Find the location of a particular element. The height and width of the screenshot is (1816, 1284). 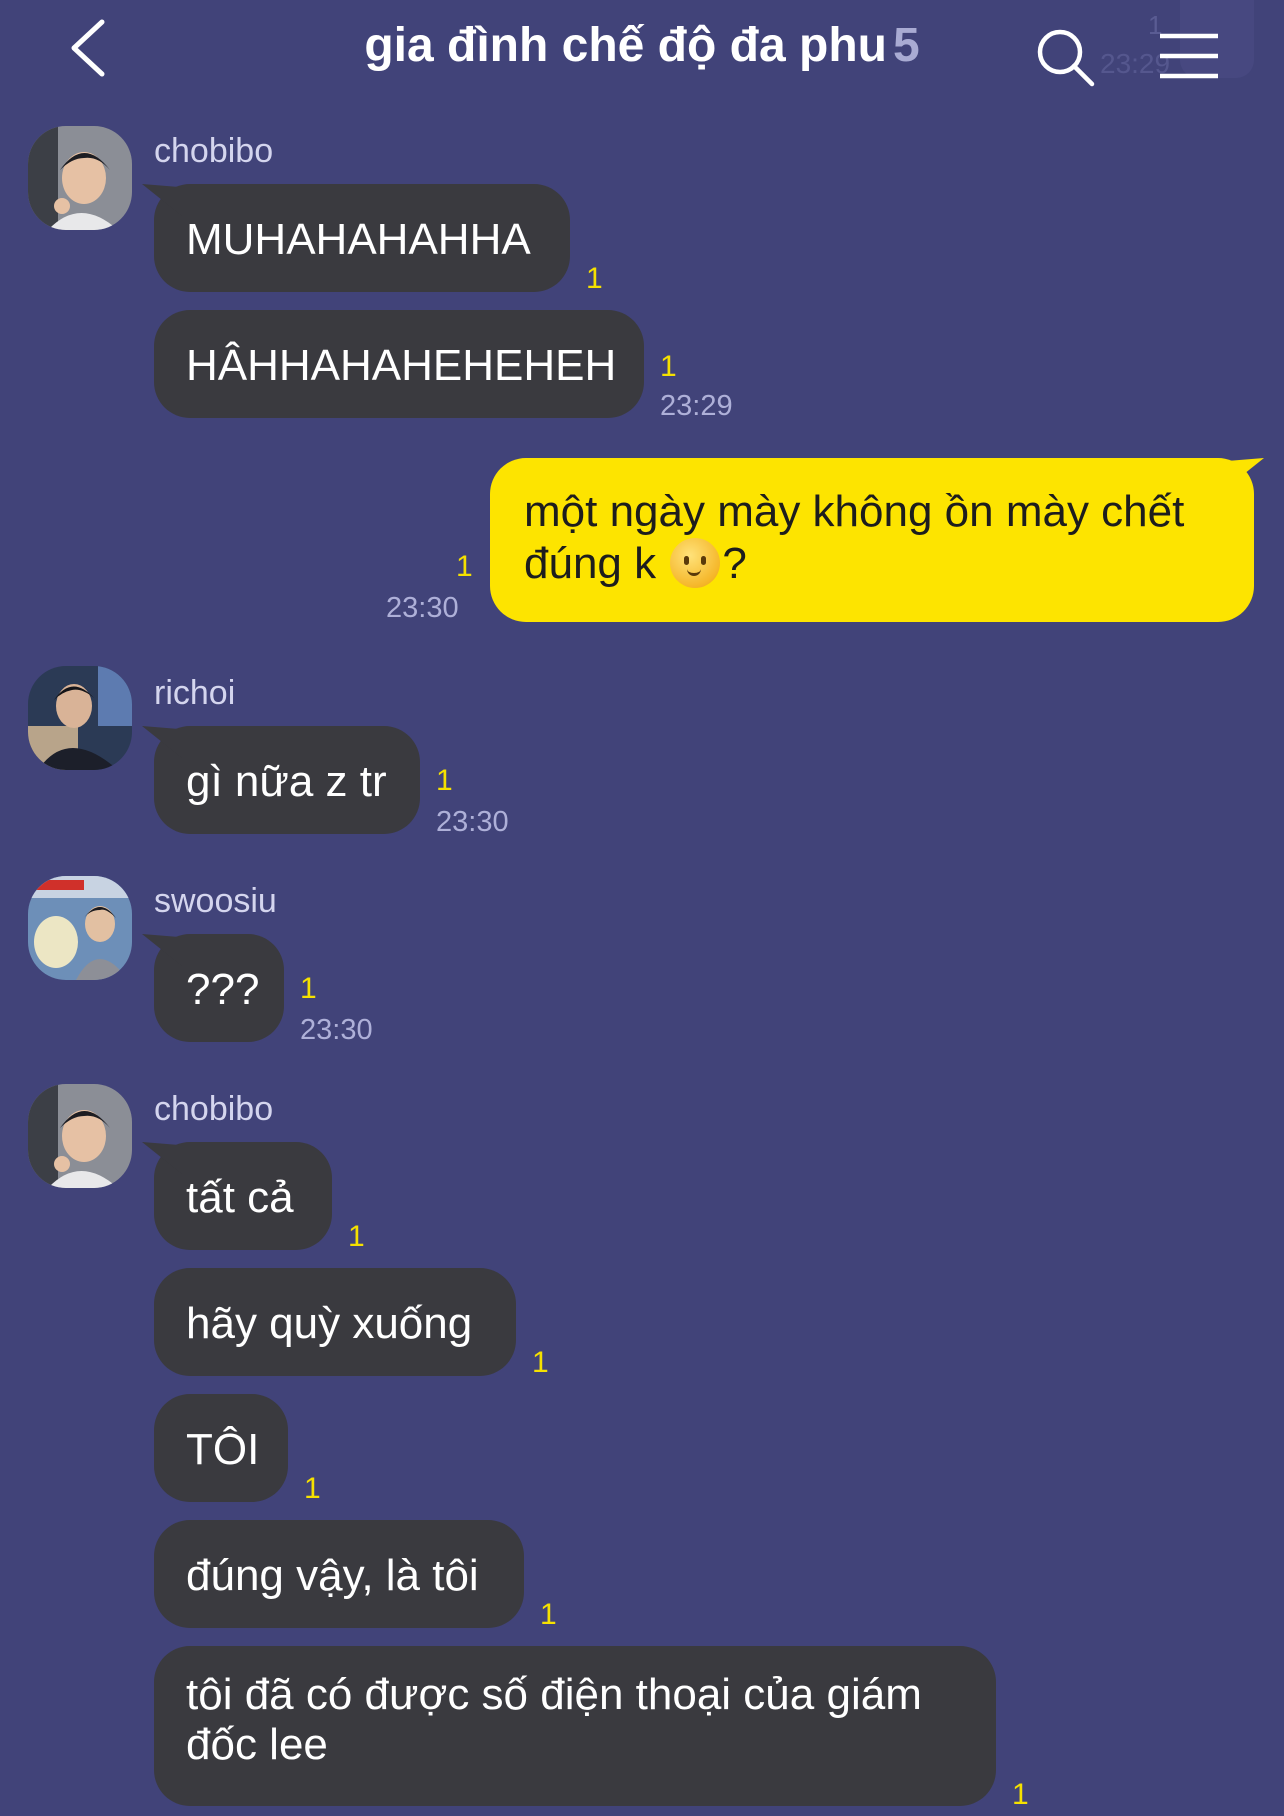

message-text: hãy quỳ xuống is located at coordinates (329, 1323).